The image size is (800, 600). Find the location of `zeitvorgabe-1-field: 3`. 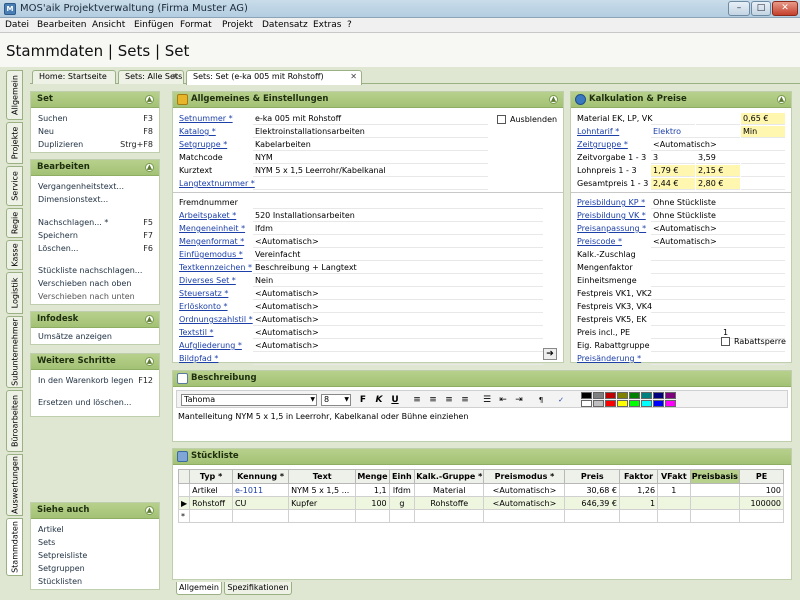

zeitvorgabe-1-field: 3 is located at coordinates (673, 158).